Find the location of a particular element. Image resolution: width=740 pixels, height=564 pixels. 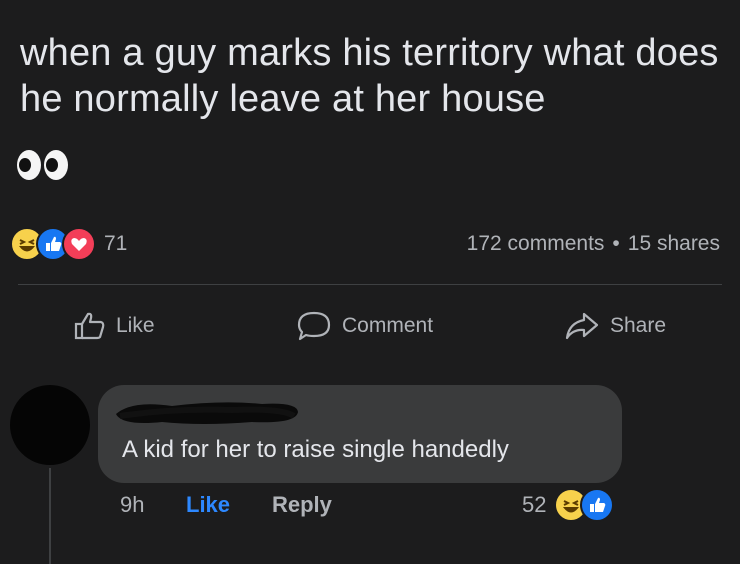

like-icon is located at coordinates (597, 505).